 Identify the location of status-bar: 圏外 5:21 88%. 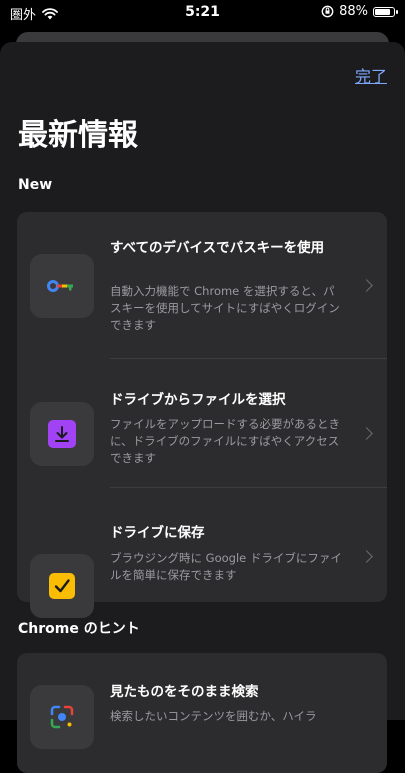
(202, 13).